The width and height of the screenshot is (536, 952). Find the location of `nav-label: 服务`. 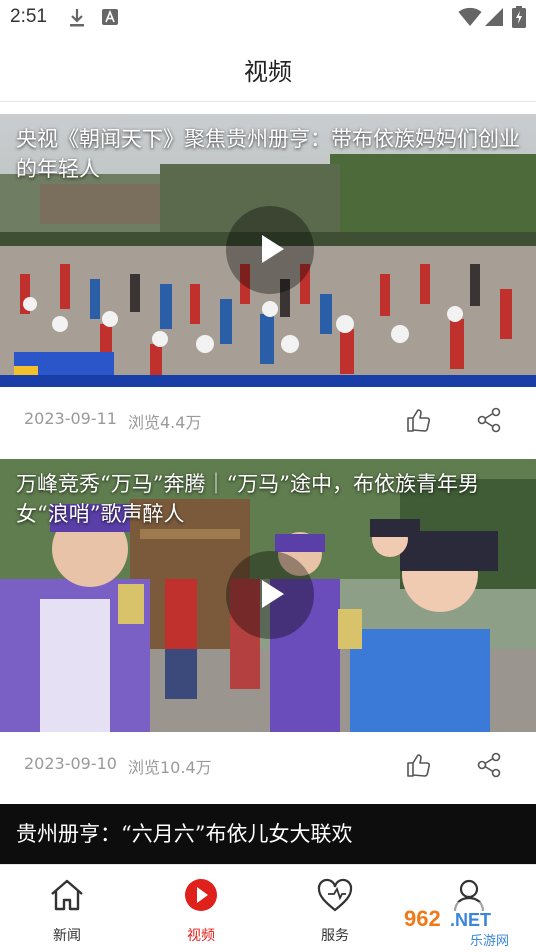

nav-label: 服务 is located at coordinates (335, 936).